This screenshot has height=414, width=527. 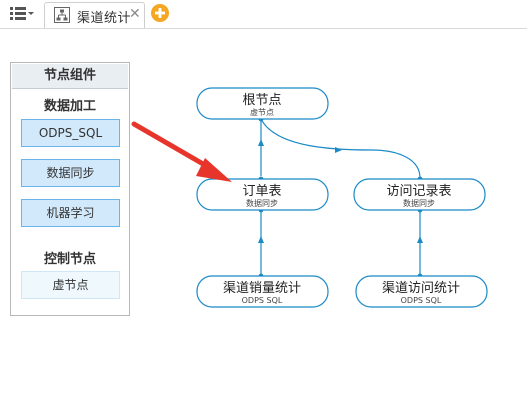 What do you see at coordinates (262, 112) in the screenshot?
I see `node-type: 虚节点` at bounding box center [262, 112].